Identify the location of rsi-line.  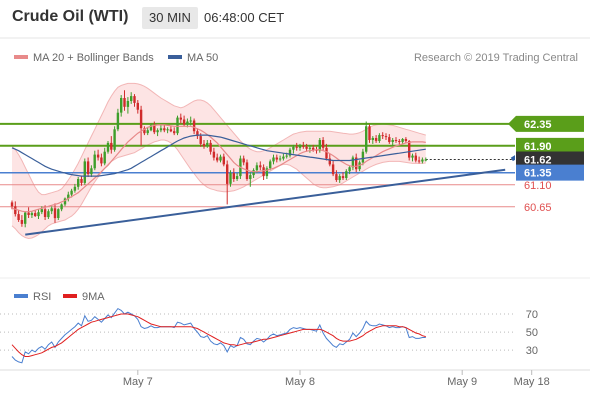
(218, 335).